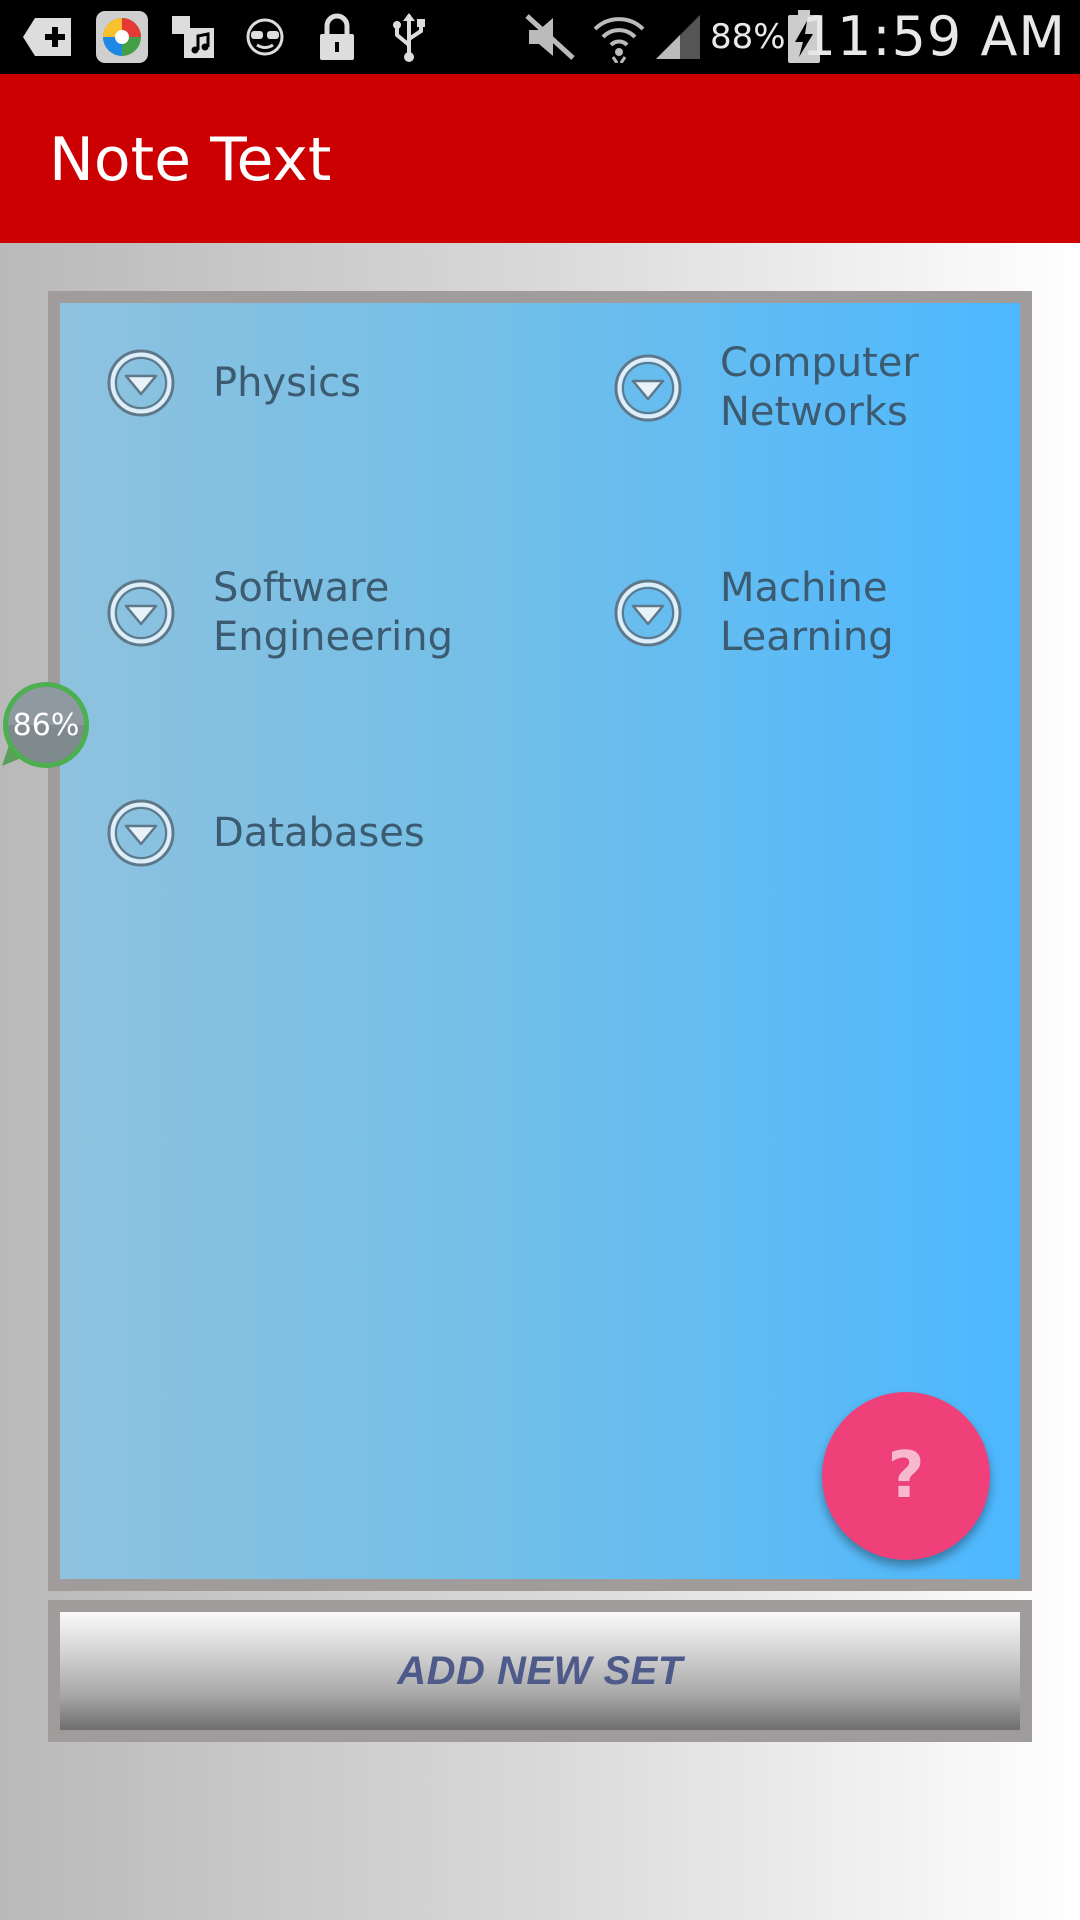  Describe the element at coordinates (122, 37) in the screenshot. I see `colorful-app-icon` at that location.